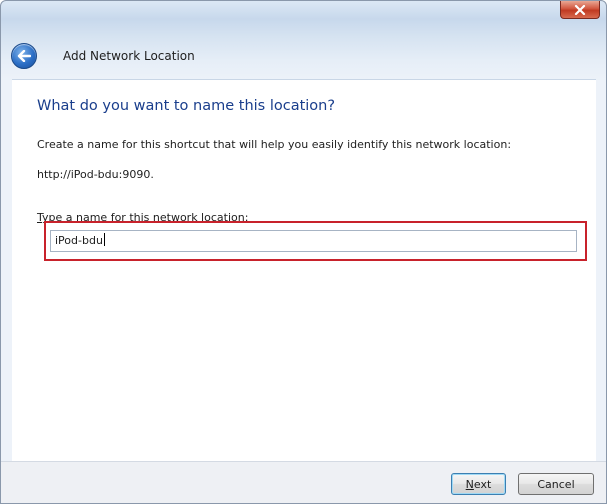  What do you see at coordinates (482, 484) in the screenshot?
I see `next-label-rest: ext` at bounding box center [482, 484].